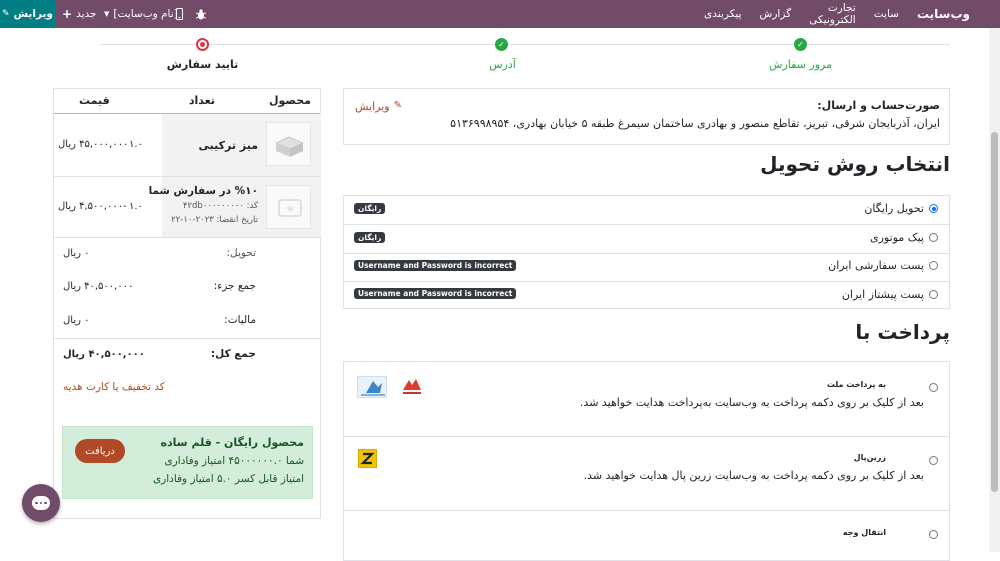 The width and height of the screenshot is (1000, 561). I want to click on livechat-button, so click(41, 503).